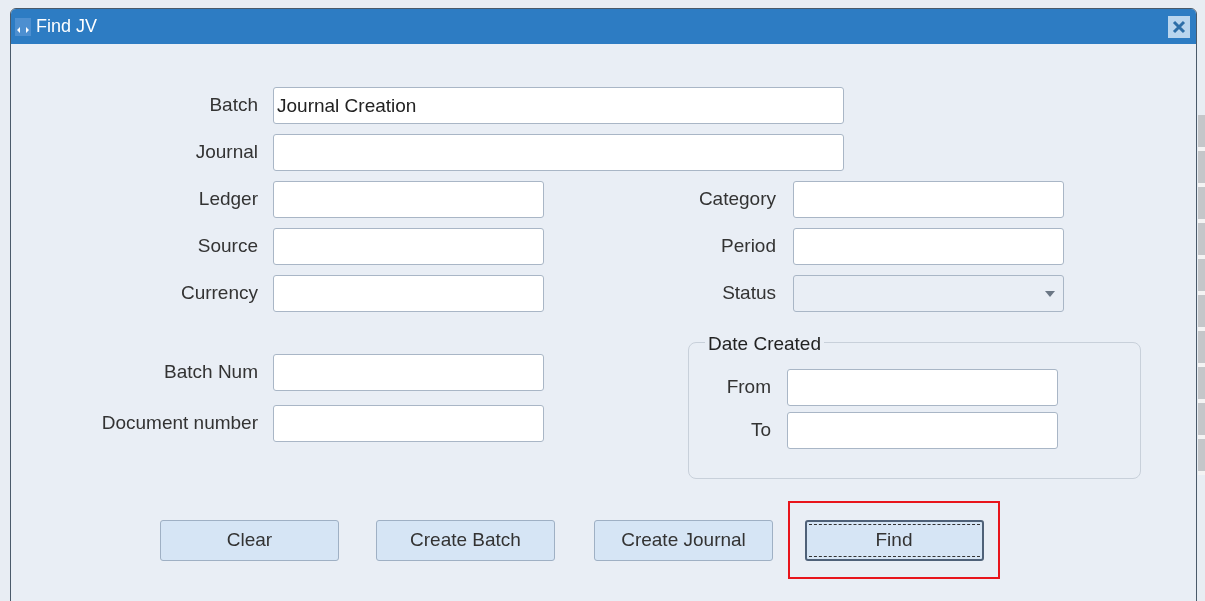 The height and width of the screenshot is (601, 1205). Describe the element at coordinates (227, 246) in the screenshot. I see `field-label: Source` at that location.